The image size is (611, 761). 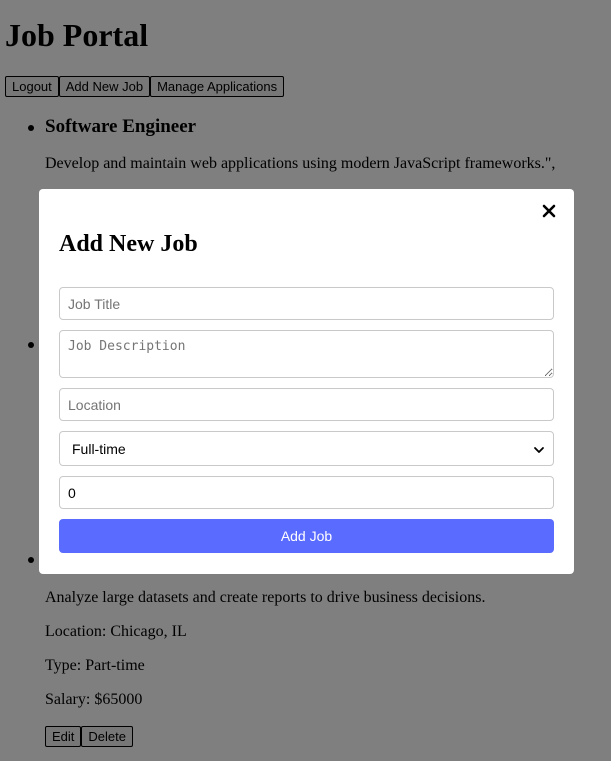 What do you see at coordinates (306, 448) in the screenshot?
I see `job-type-select: Full-time` at bounding box center [306, 448].